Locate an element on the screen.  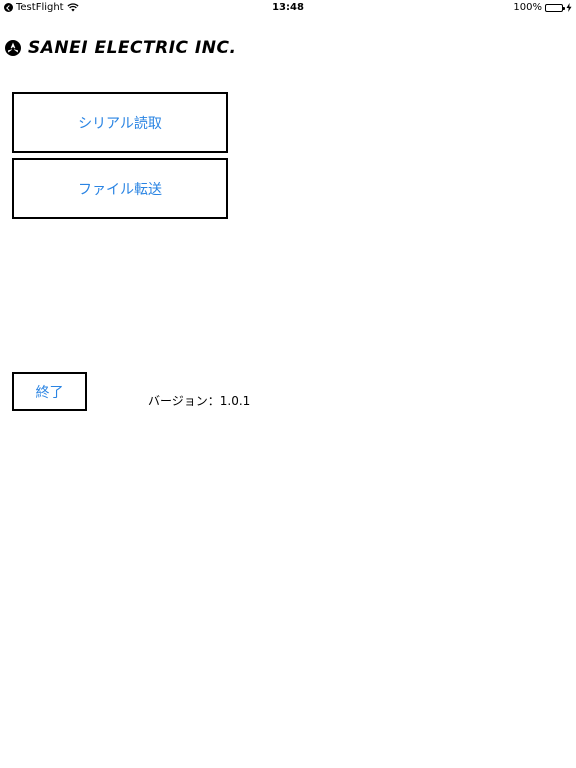
battery-icon is located at coordinates (555, 7).